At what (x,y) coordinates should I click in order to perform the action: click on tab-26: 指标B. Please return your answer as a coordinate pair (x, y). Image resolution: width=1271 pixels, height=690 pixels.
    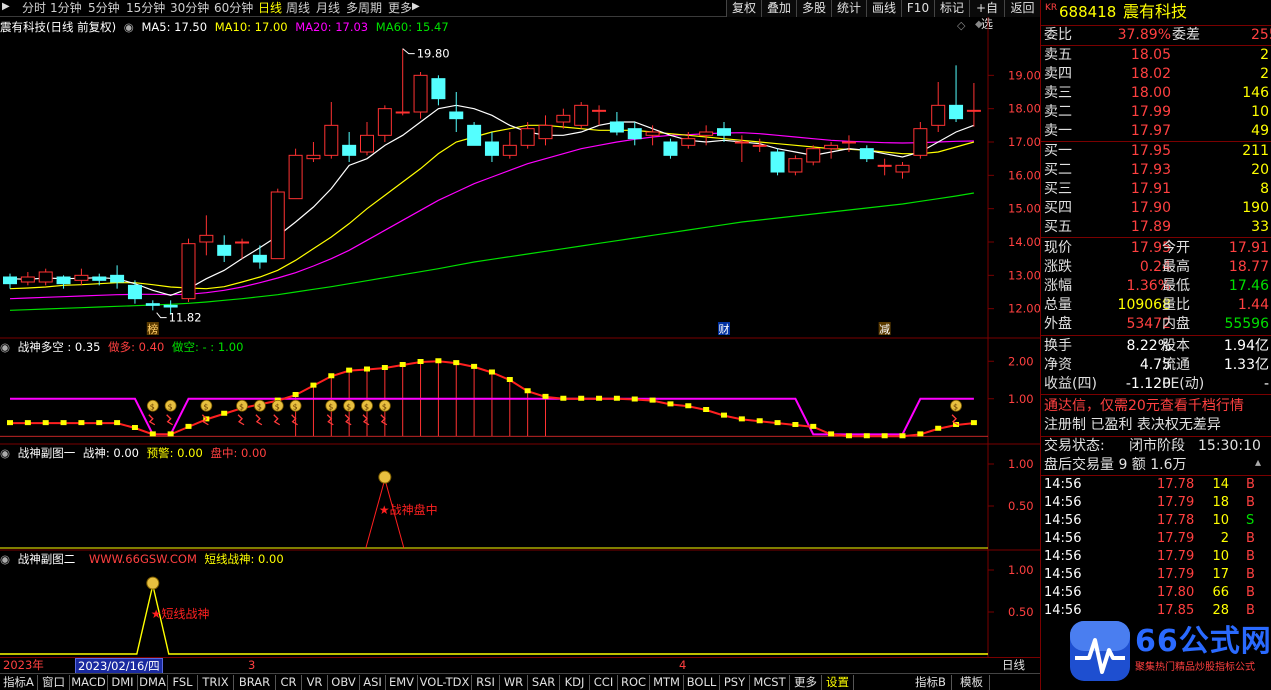
    Looking at the image, I should click on (931, 682).